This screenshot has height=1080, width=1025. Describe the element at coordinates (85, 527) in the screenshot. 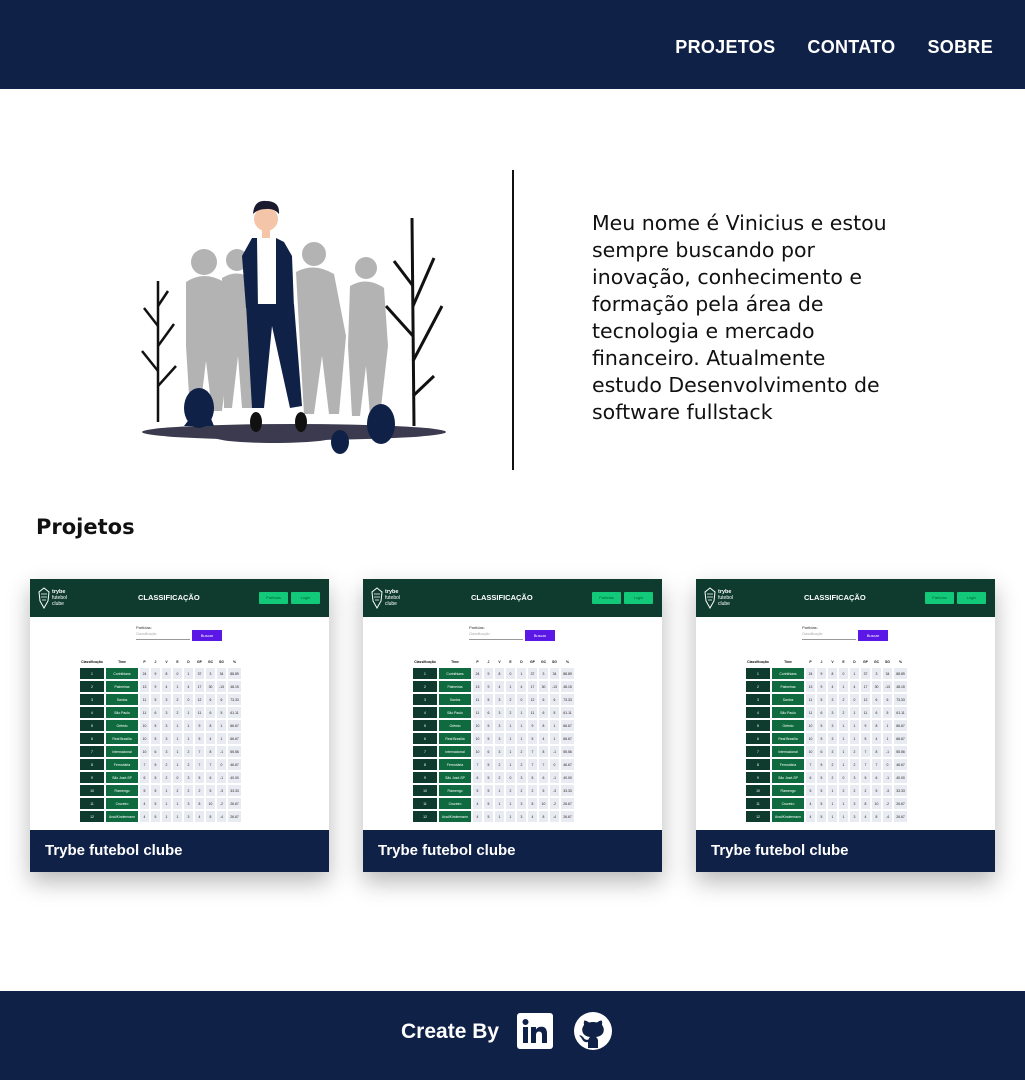

I see `projects-title: Projetos` at that location.